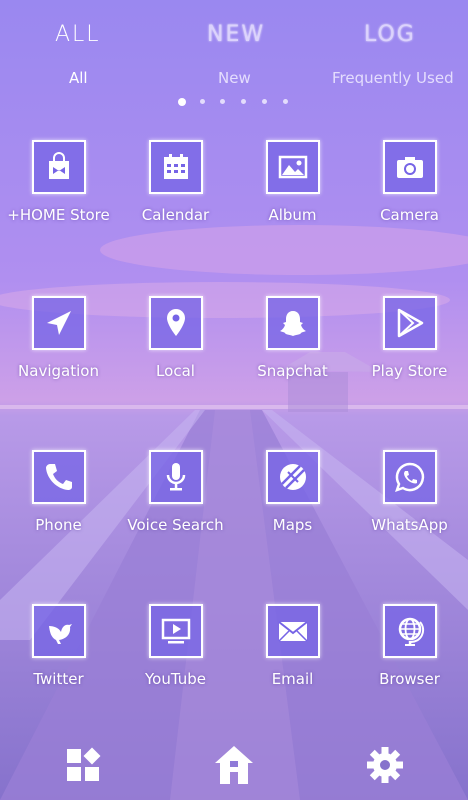  I want to click on app-label: Voice Search, so click(175, 525).